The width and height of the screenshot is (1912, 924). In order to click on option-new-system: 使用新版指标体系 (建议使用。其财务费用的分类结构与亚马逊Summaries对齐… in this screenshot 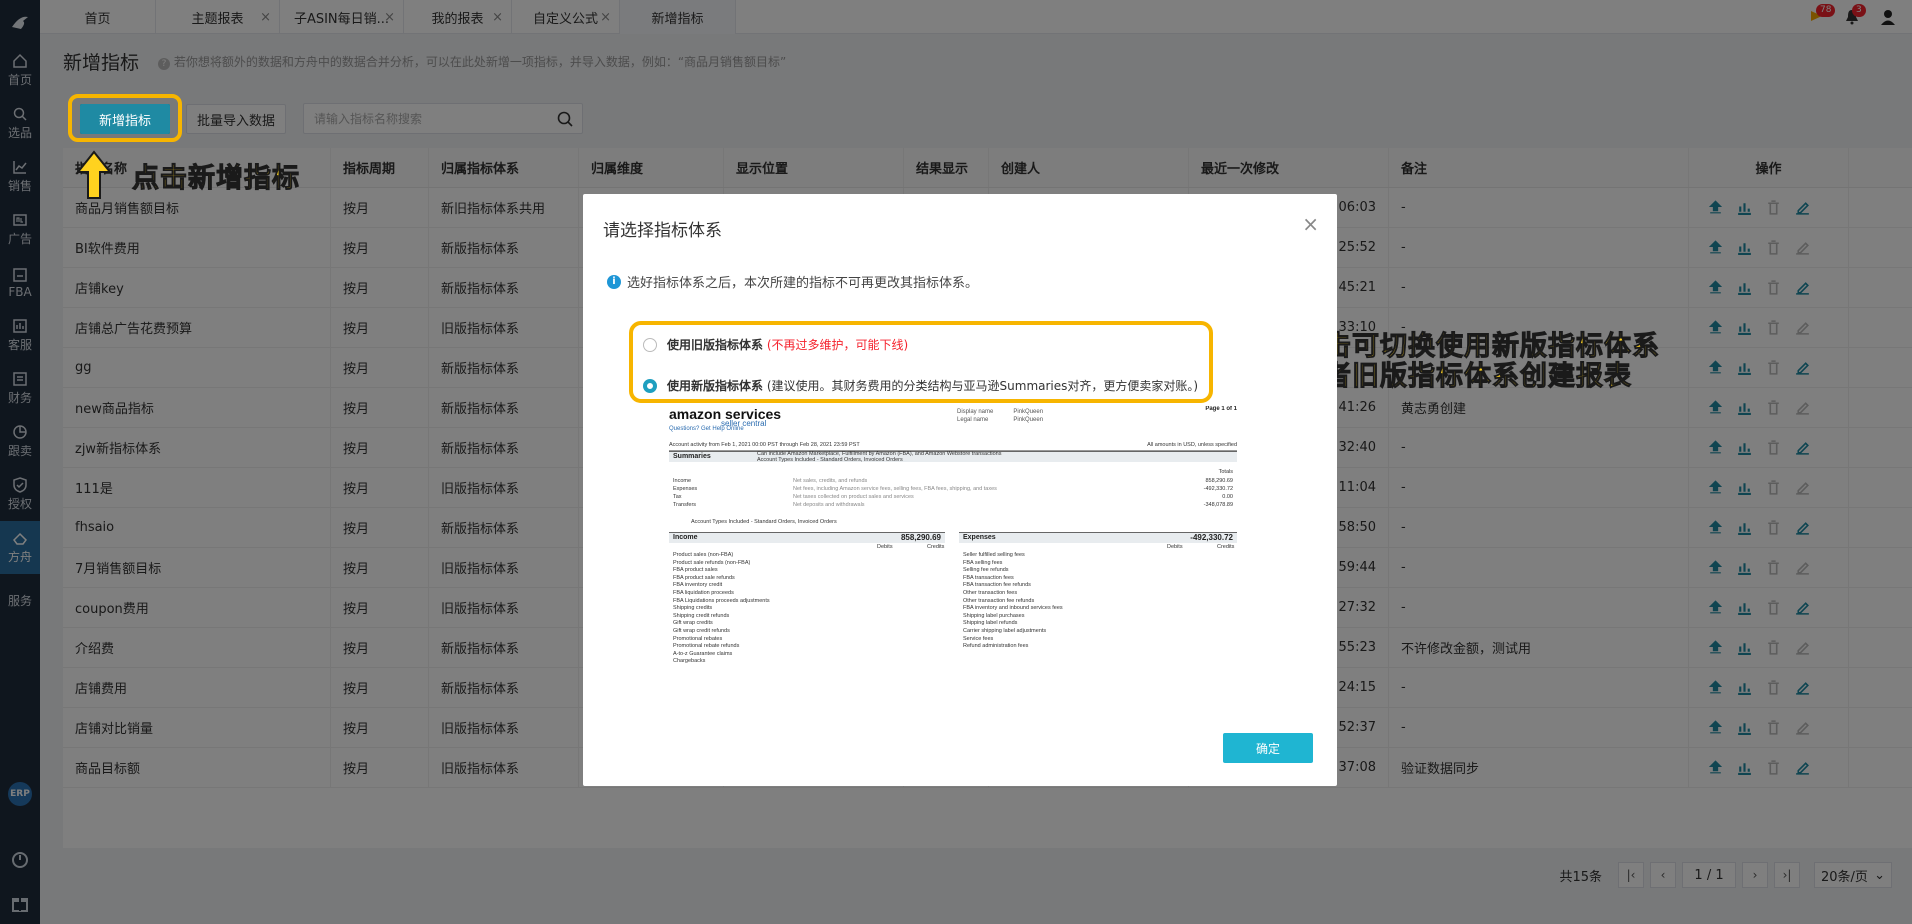, I will do `click(920, 385)`.